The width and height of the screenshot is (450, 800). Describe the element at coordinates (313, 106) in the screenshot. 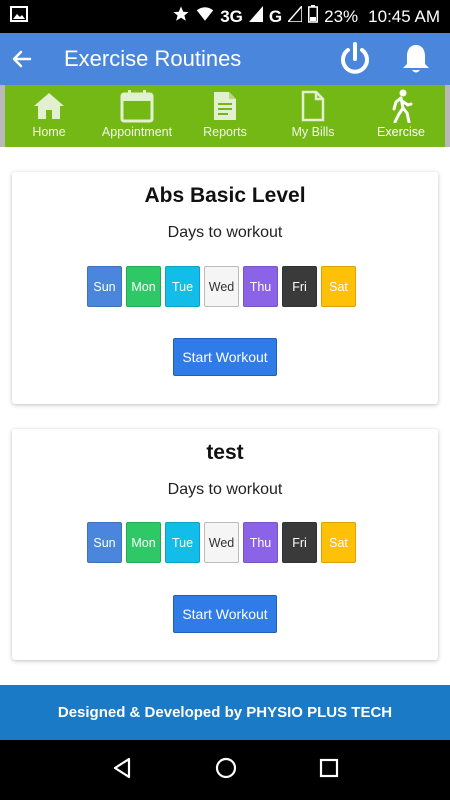

I see `bill-icon` at that location.